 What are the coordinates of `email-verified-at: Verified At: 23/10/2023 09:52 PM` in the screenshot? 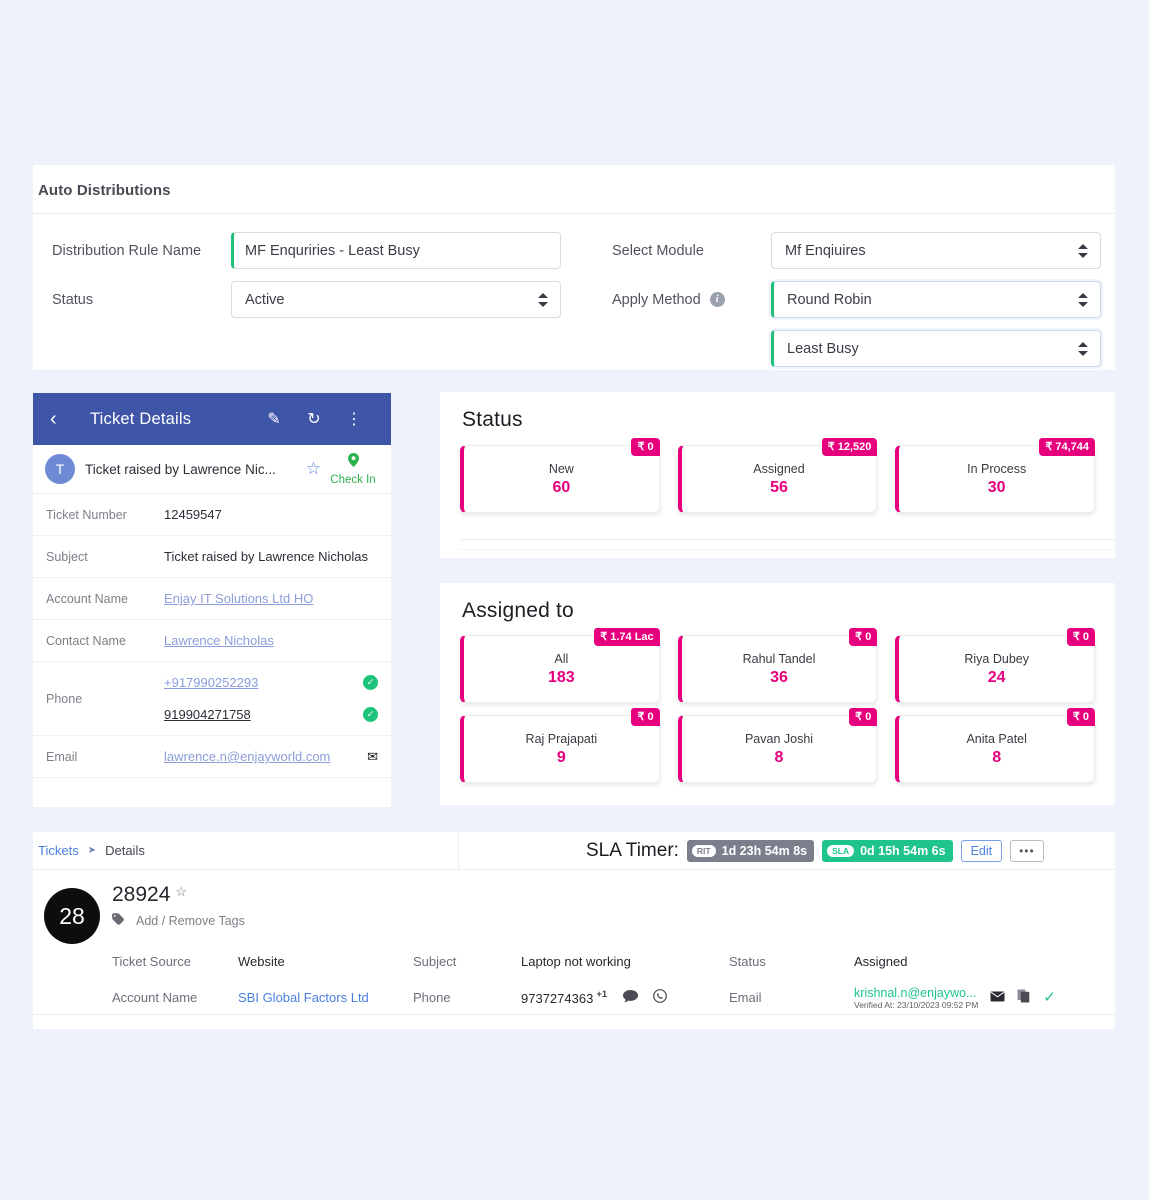 It's located at (916, 1004).